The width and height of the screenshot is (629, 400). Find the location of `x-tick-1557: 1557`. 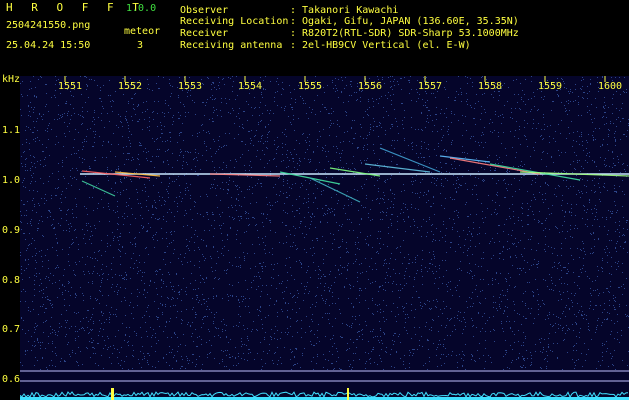

x-tick-1557: 1557 is located at coordinates (430, 86).